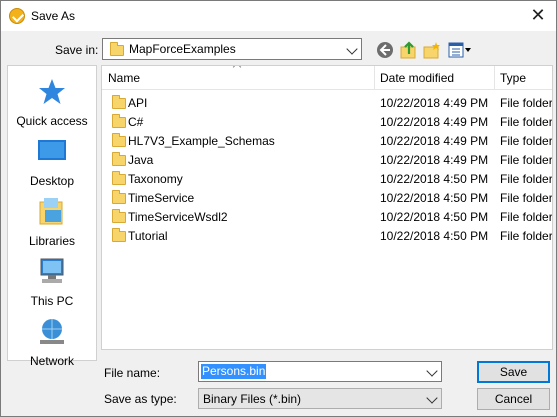 The image size is (557, 417). Describe the element at coordinates (513, 372) in the screenshot. I see `save-button: Save` at that location.